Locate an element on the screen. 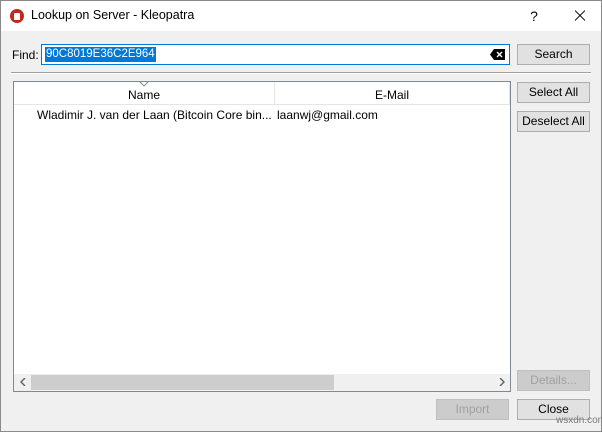 This screenshot has width=602, height=432. column-header-name-label: Name is located at coordinates (143, 95).